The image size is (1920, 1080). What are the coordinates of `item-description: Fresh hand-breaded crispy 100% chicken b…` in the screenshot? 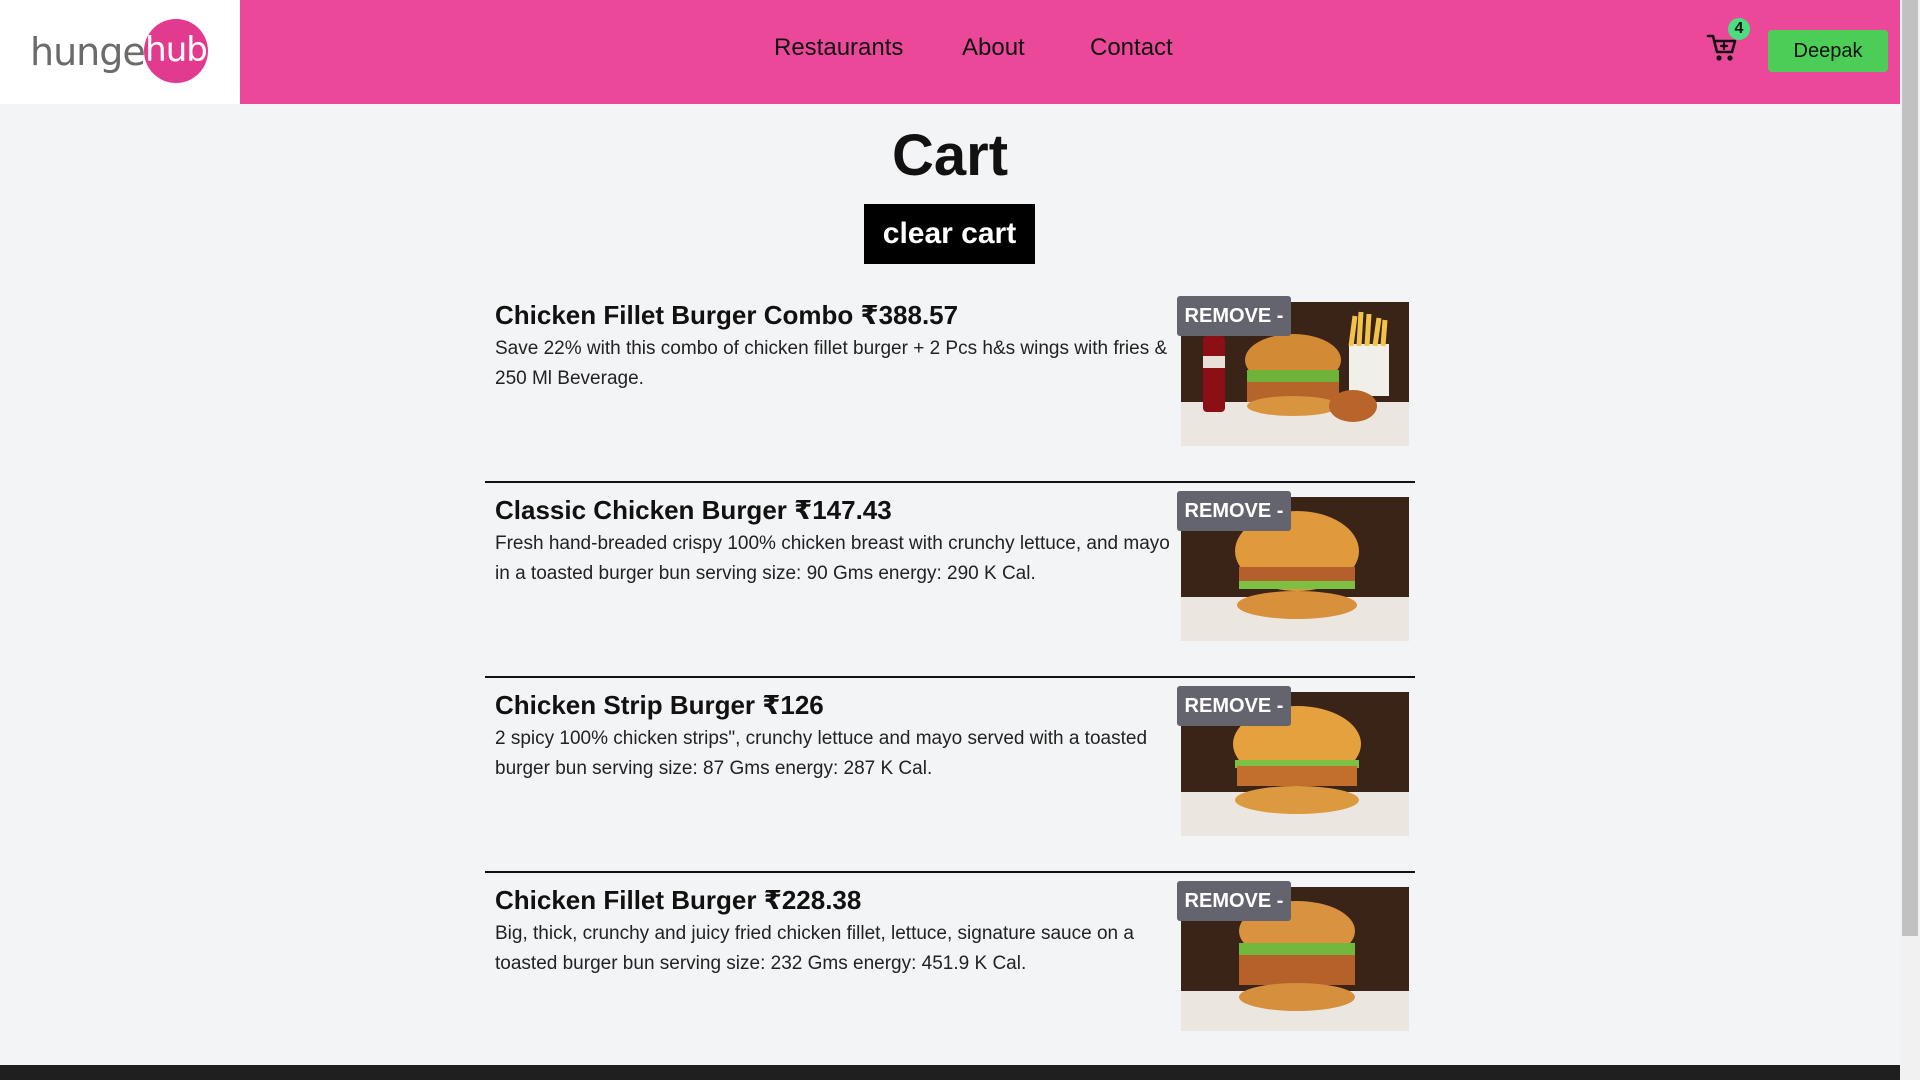 It's located at (832, 558).